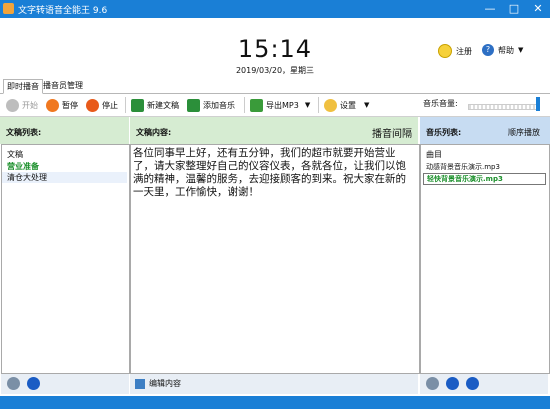 The width and height of the screenshot is (550, 409). What do you see at coordinates (15, 154) in the screenshot?
I see `doc-list-column-header: 文稿` at bounding box center [15, 154].